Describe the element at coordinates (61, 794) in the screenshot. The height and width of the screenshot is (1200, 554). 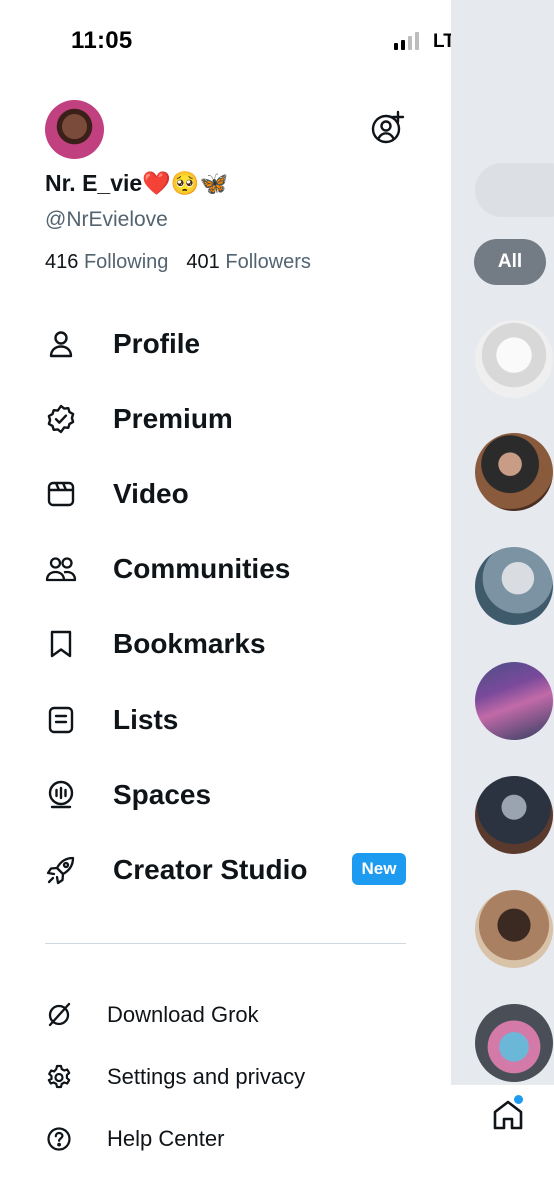
I see `spaces-icon` at that location.